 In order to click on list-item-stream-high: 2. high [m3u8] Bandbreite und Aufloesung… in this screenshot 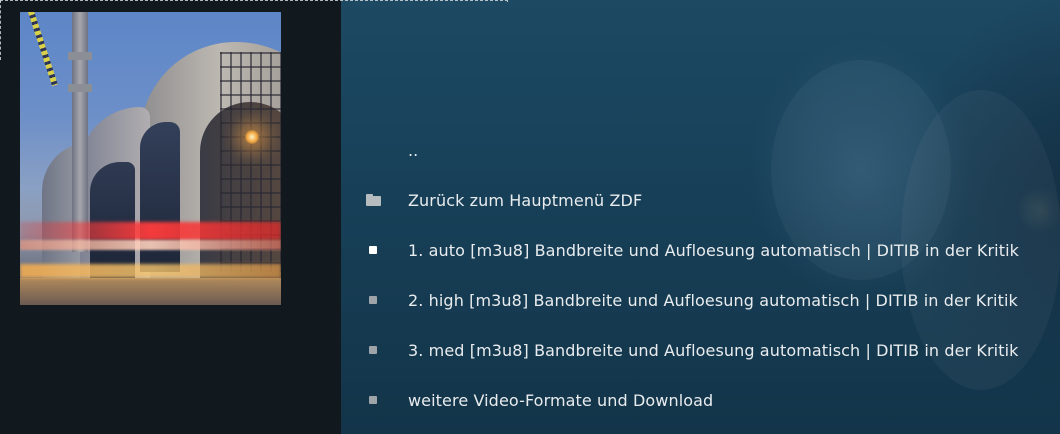, I will do `click(705, 300)`.